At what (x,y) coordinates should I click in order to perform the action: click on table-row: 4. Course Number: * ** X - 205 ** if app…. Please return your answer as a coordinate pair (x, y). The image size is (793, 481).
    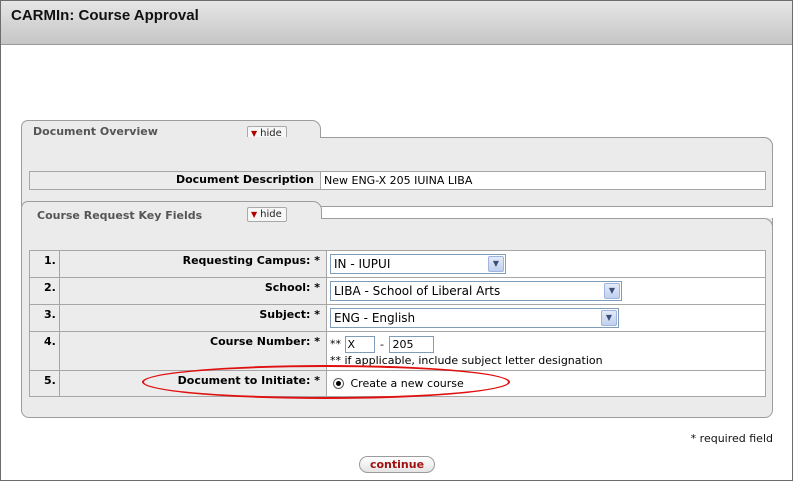
    Looking at the image, I should click on (397, 351).